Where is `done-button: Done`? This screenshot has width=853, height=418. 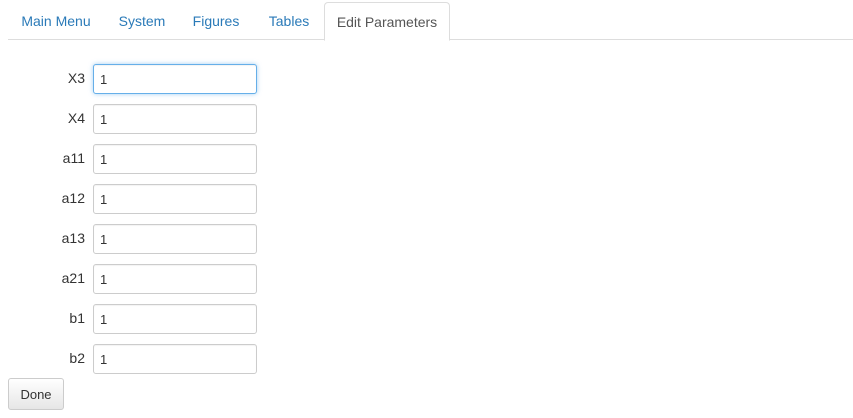 done-button: Done is located at coordinates (36, 394).